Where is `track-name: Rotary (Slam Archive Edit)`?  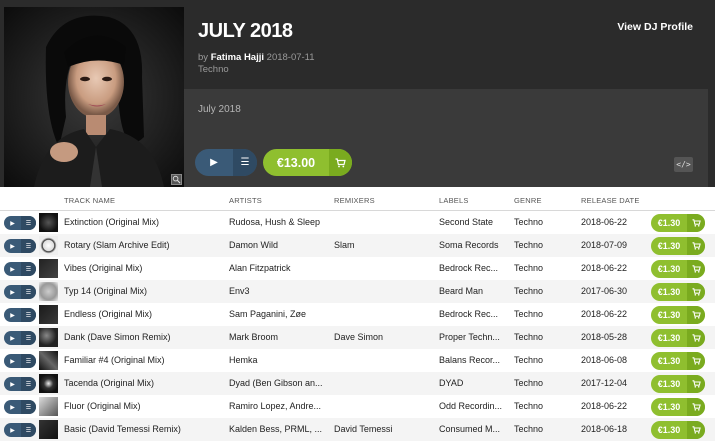
track-name: Rotary (Slam Archive Edit) is located at coordinates (144, 245).